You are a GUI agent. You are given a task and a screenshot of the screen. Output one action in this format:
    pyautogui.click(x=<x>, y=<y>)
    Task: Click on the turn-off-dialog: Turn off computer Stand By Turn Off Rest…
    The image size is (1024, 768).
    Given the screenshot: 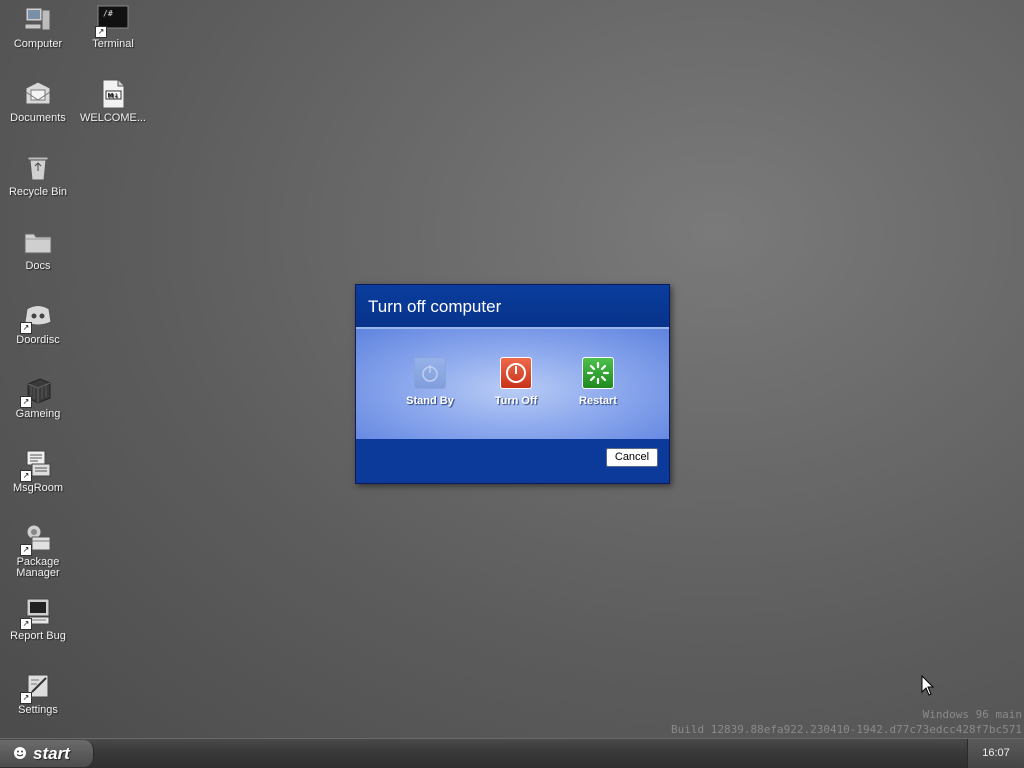 What is the action you would take?
    pyautogui.click(x=512, y=384)
    